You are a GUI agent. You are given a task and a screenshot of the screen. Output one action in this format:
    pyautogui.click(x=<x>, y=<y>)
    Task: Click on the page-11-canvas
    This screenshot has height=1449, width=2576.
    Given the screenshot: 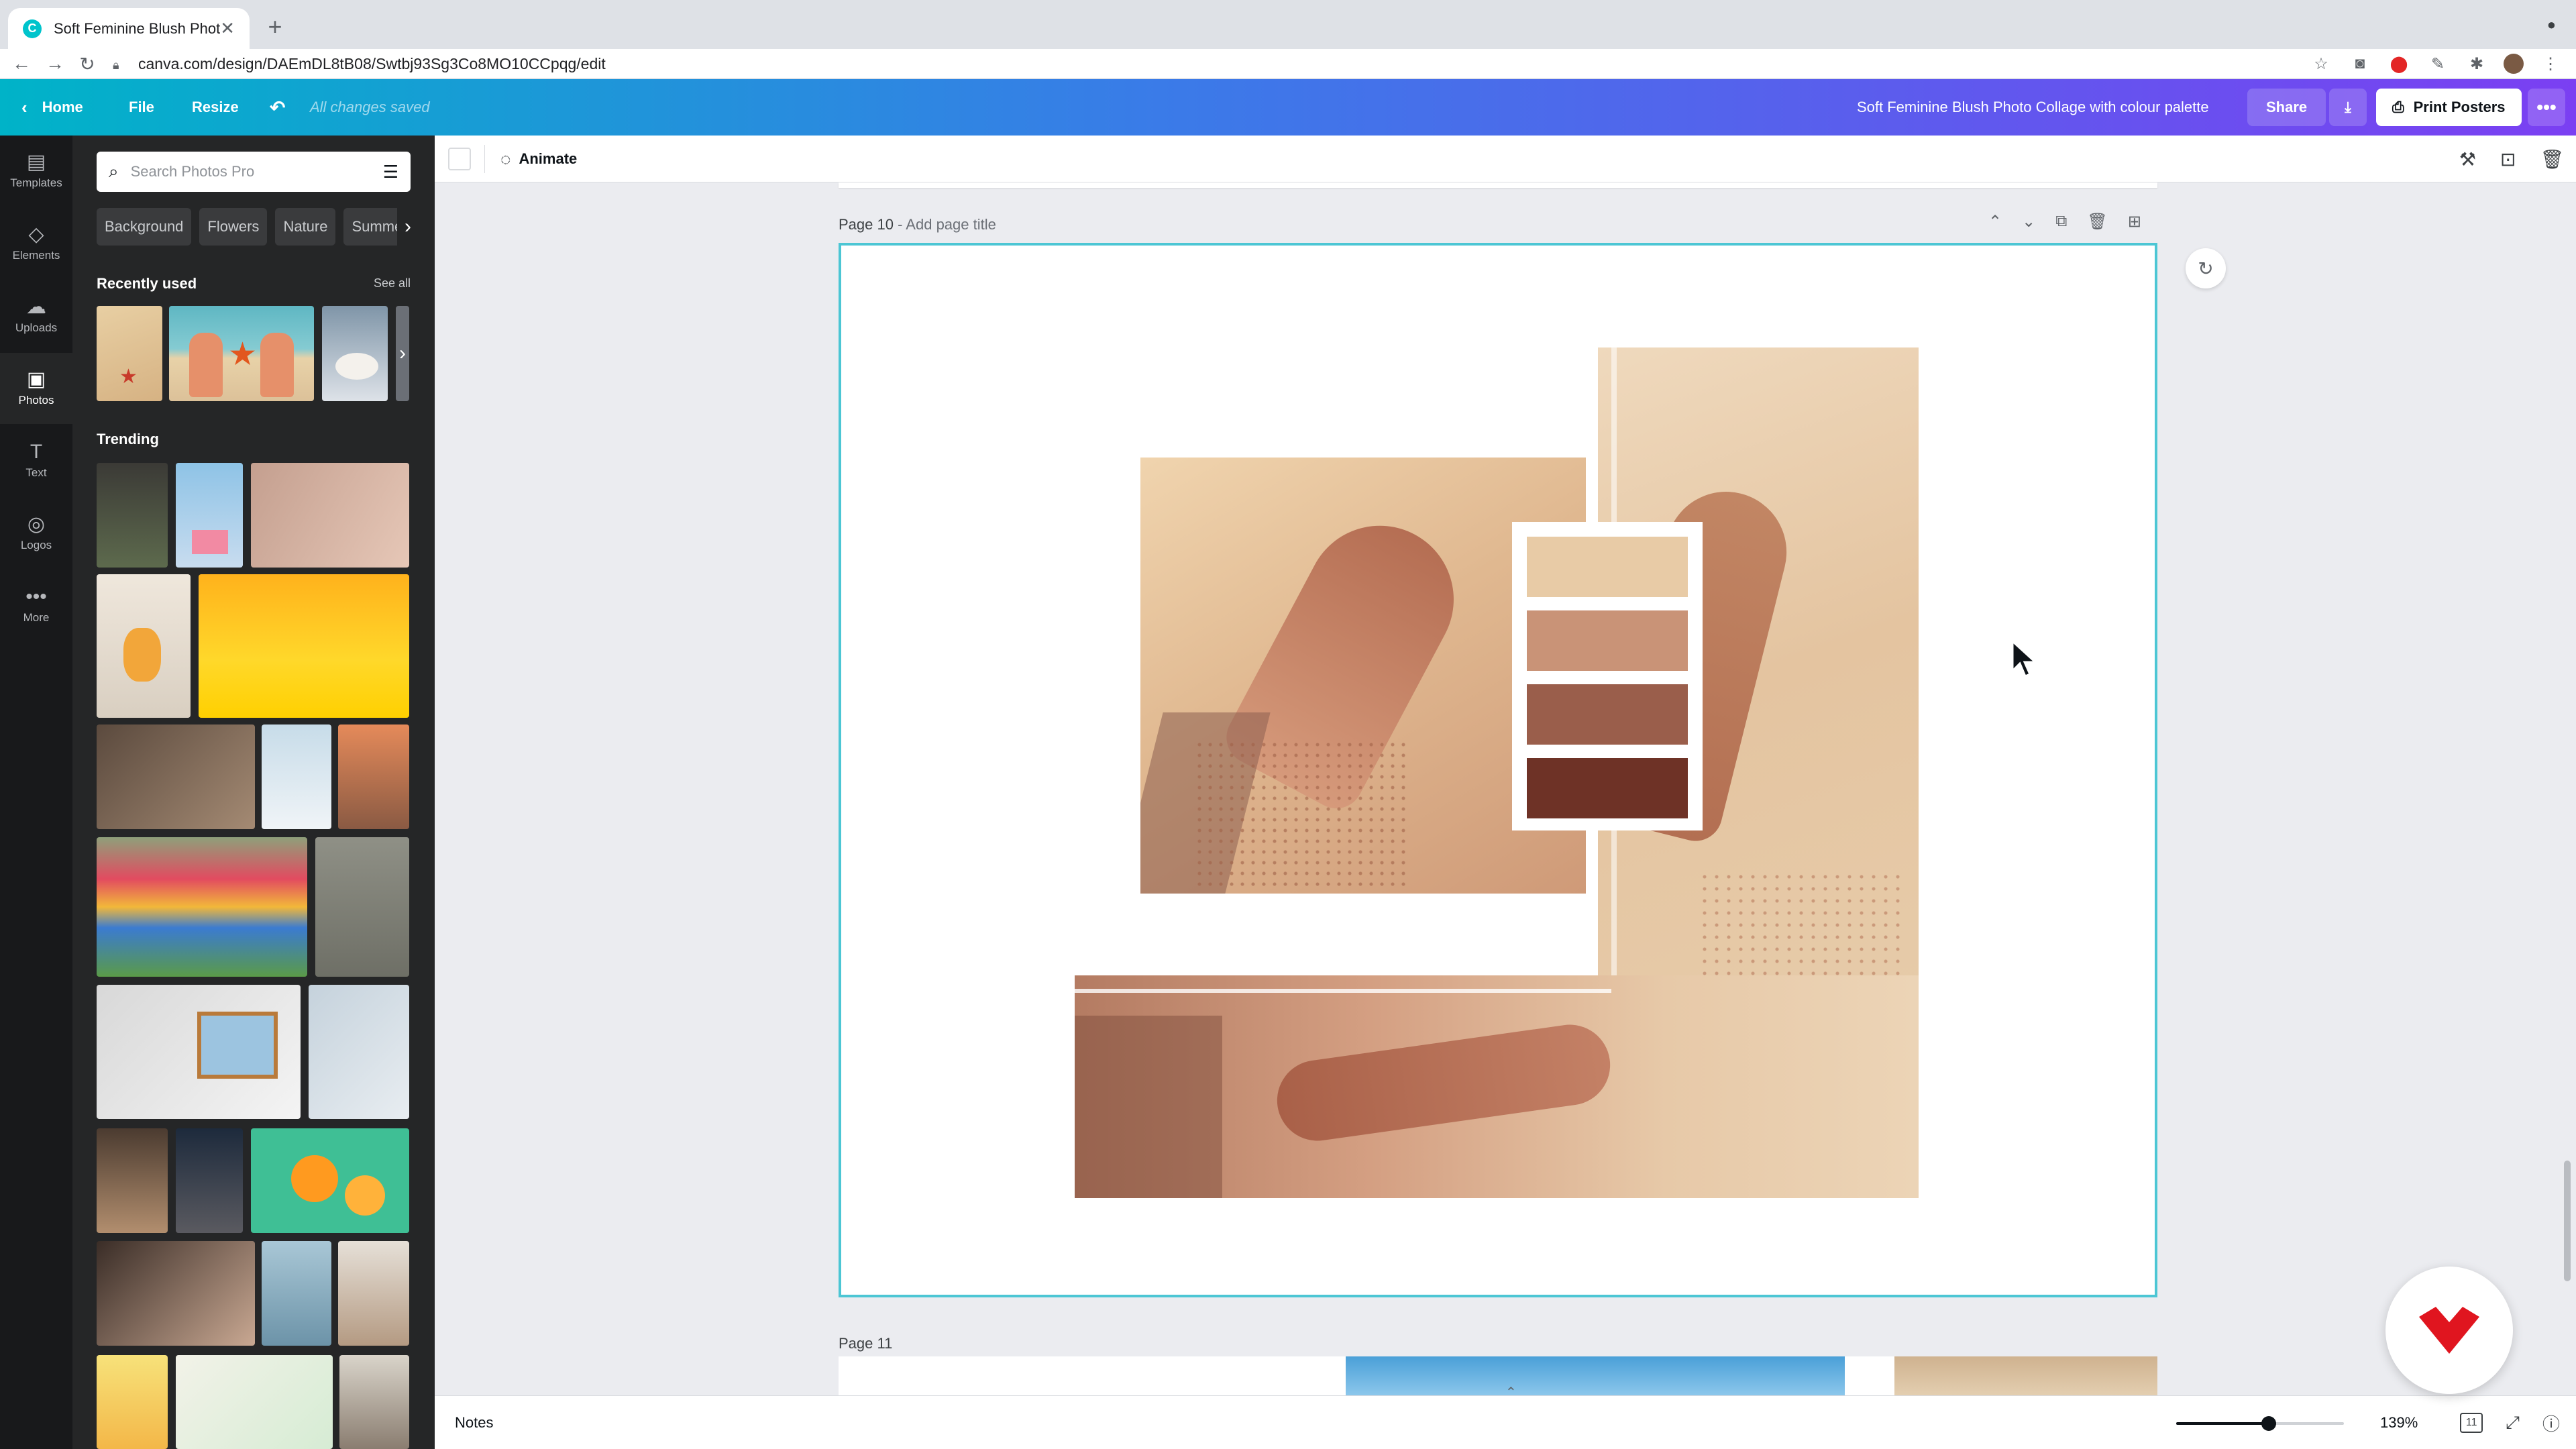 What is the action you would take?
    pyautogui.click(x=1498, y=1375)
    